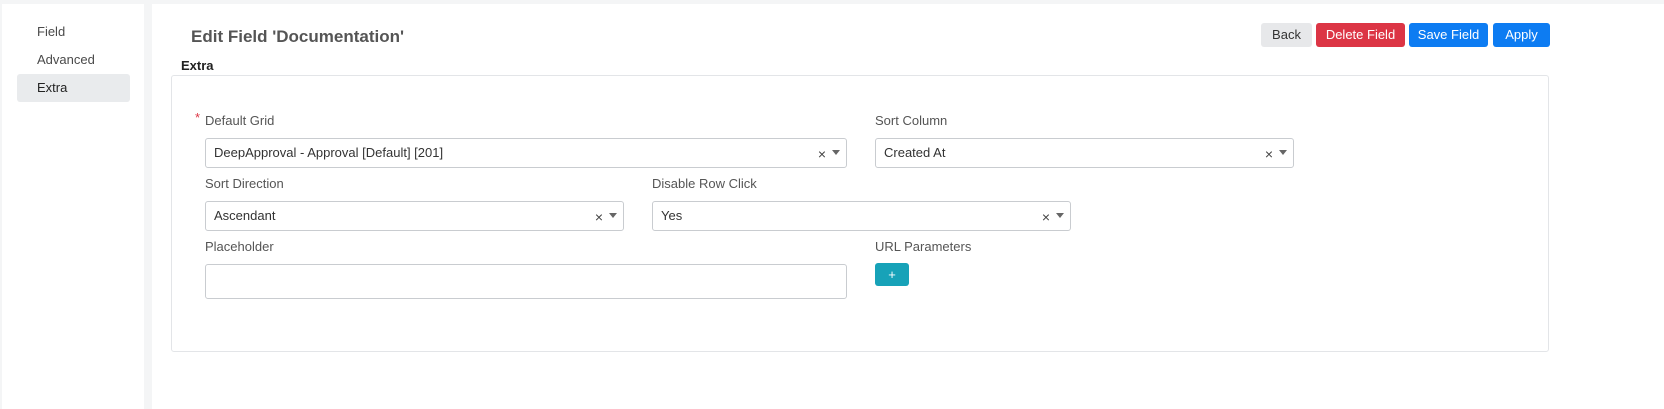  What do you see at coordinates (244, 183) in the screenshot?
I see `sort-direction-label: Sort Direction` at bounding box center [244, 183].